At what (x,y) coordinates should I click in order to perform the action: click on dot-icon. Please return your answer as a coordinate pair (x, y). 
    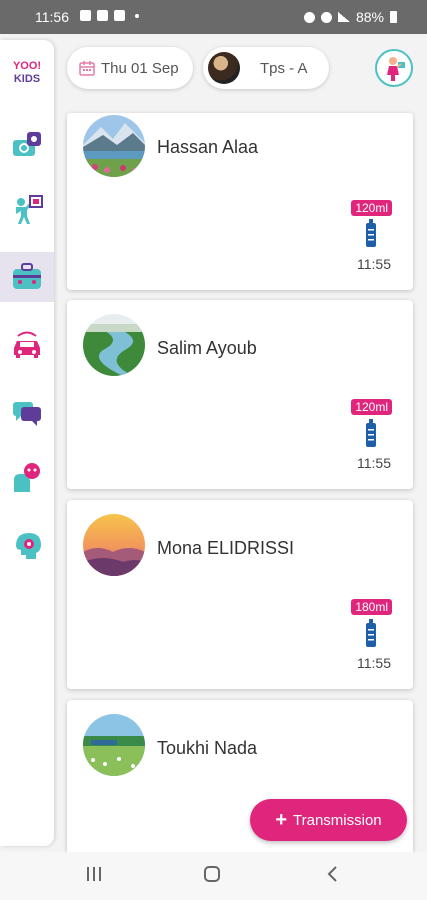
    Looking at the image, I should click on (137, 15).